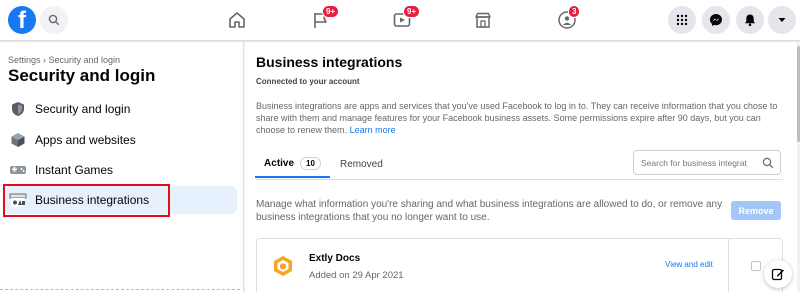 The image size is (800, 292). I want to click on menu-button, so click(682, 20).